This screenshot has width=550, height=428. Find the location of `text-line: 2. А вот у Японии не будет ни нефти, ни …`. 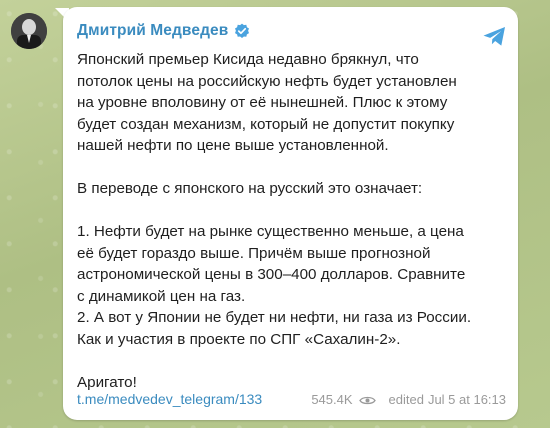

text-line: 2. А вот у Японии не будет ни нефти, ни … is located at coordinates (274, 317).